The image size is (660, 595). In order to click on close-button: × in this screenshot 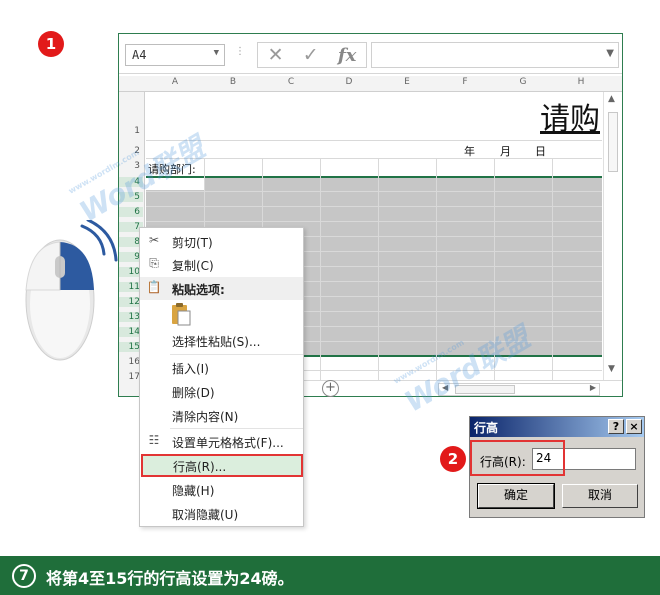, I will do `click(634, 426)`.